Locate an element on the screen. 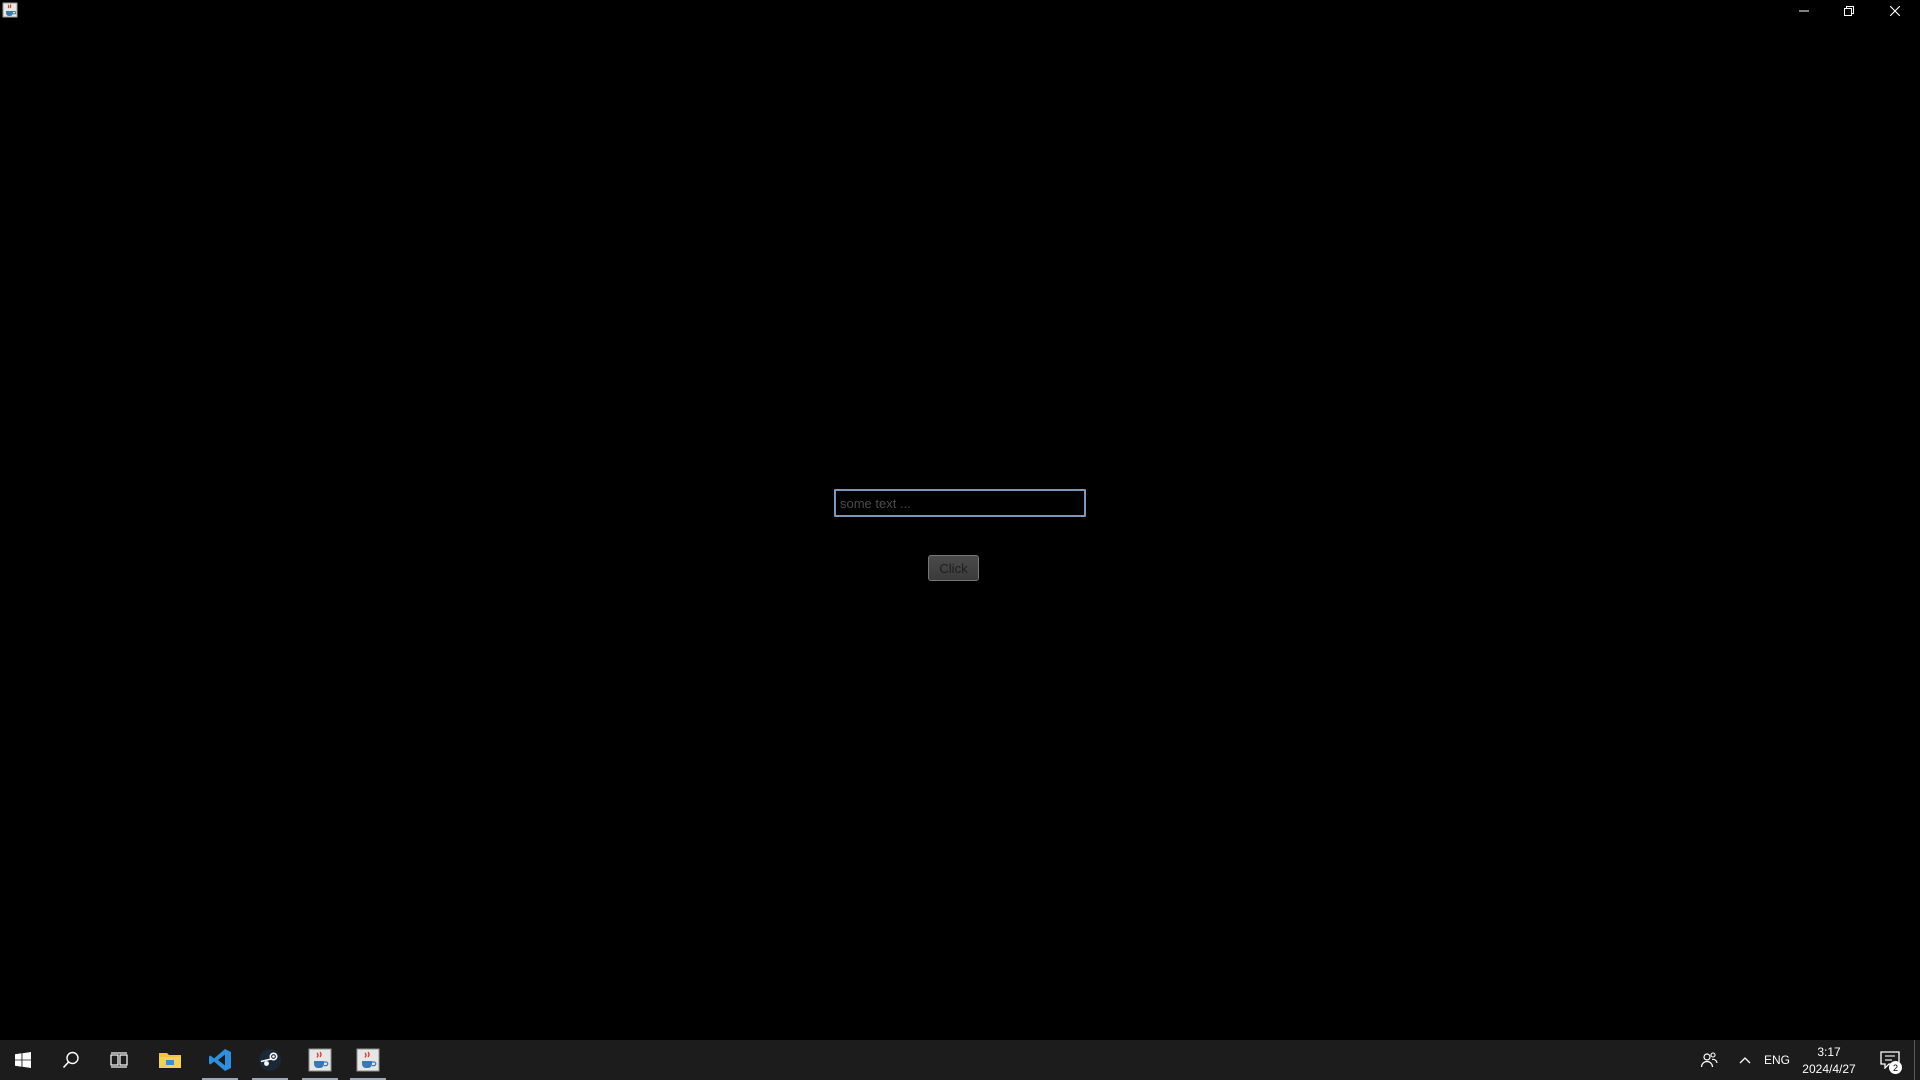  people-icon is located at coordinates (1709, 1060).